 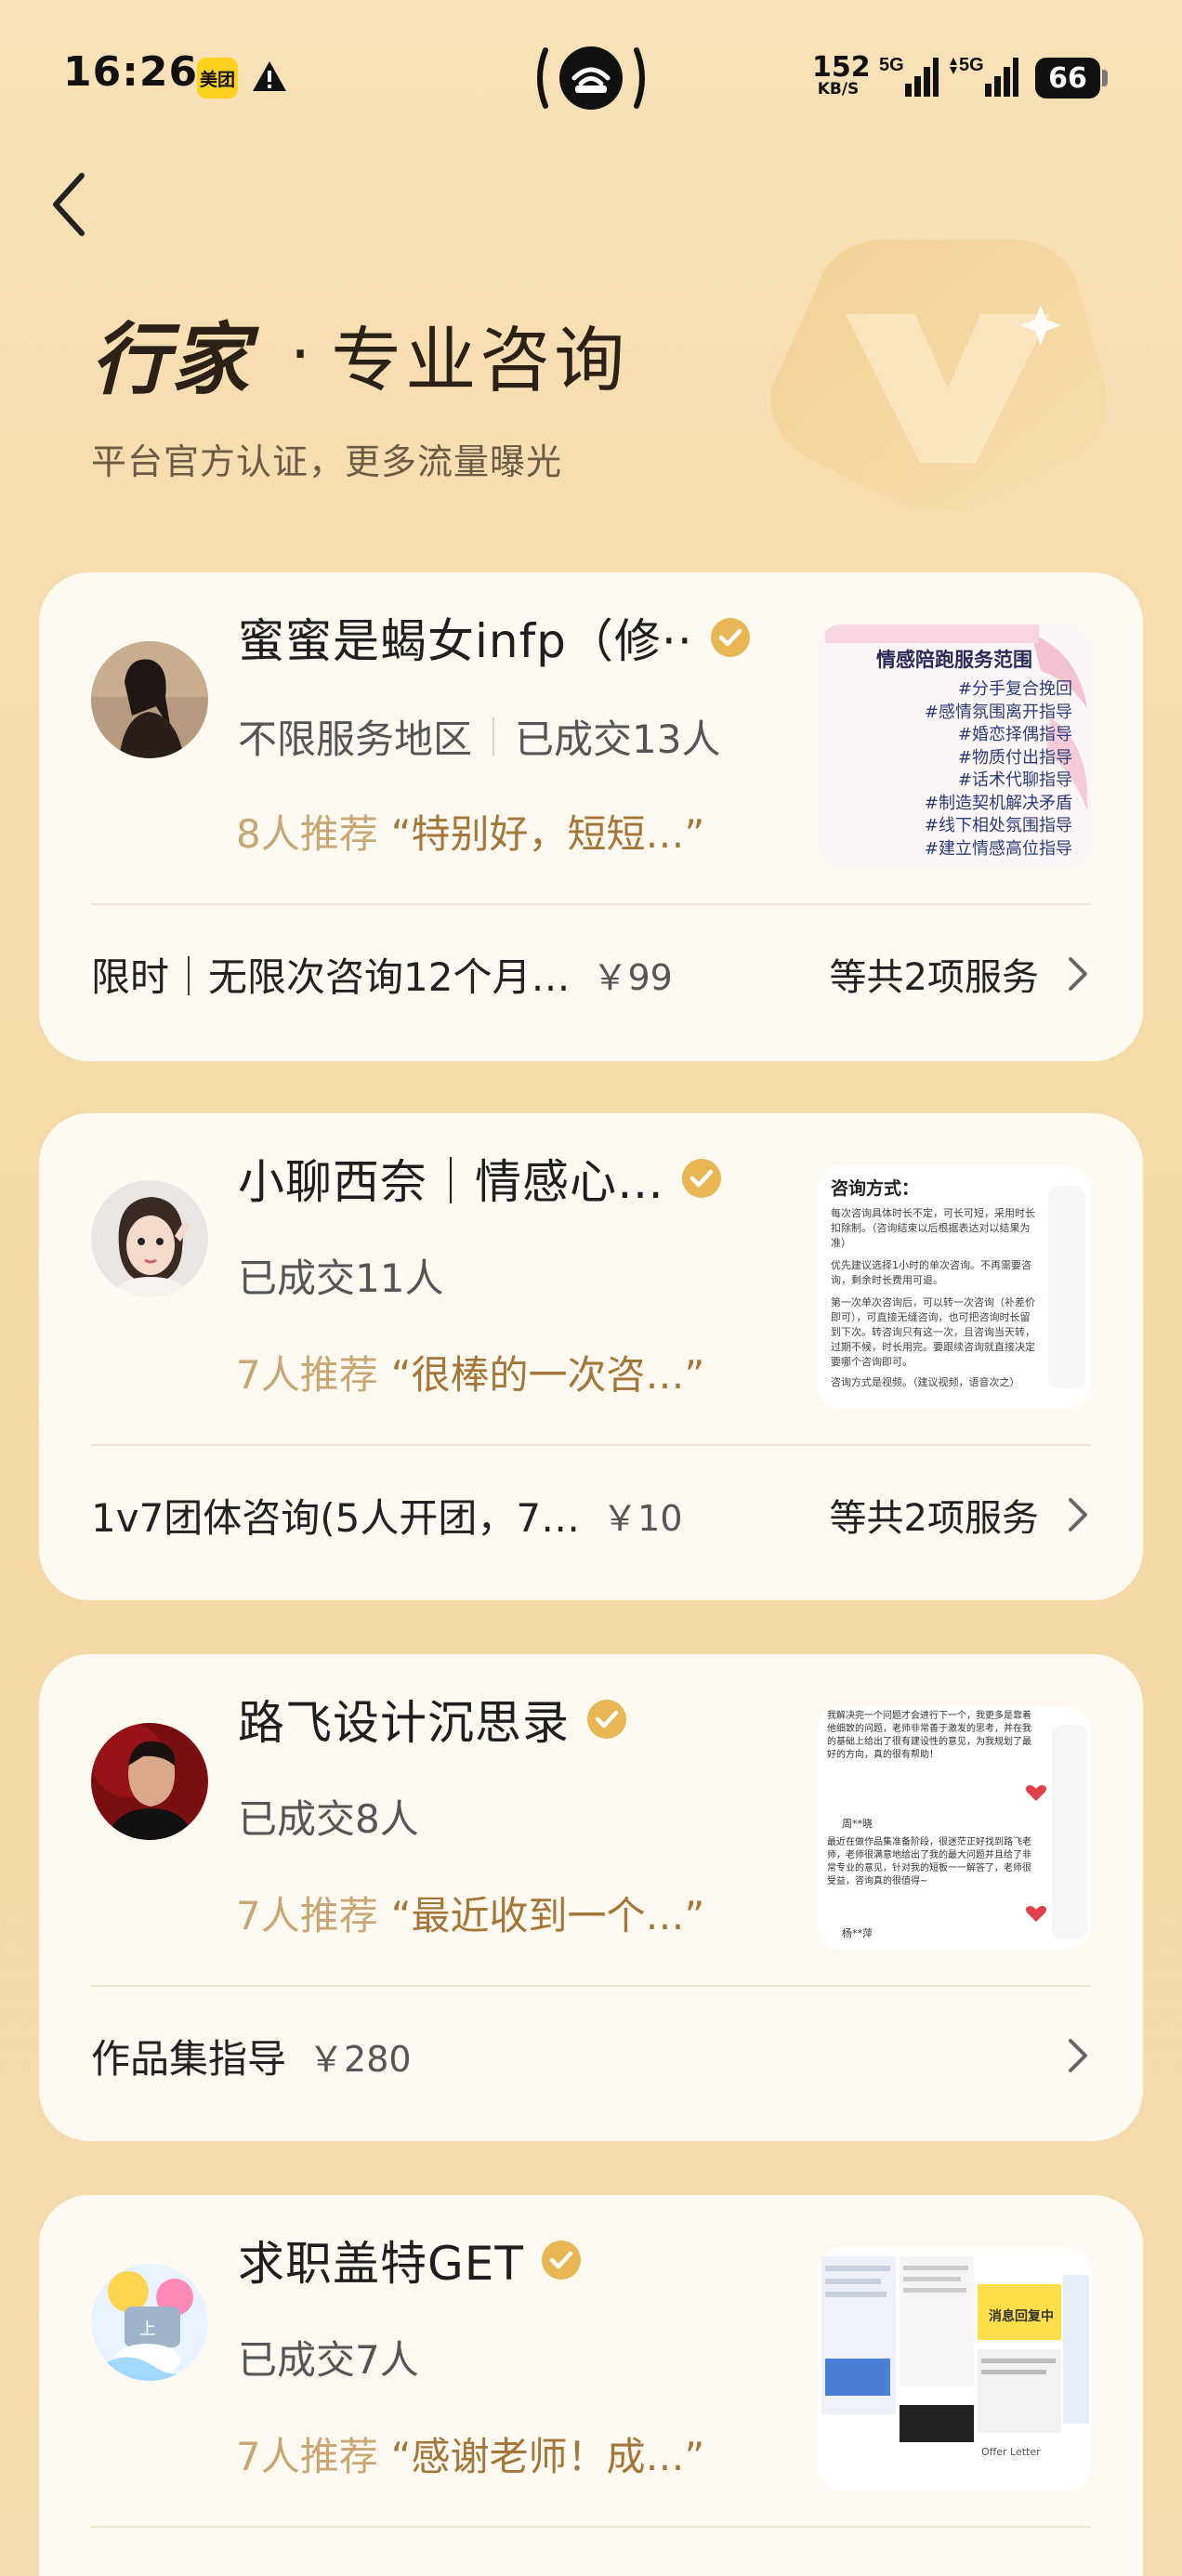 What do you see at coordinates (355, 739) in the screenshot?
I see `service-region: 不限服务地区` at bounding box center [355, 739].